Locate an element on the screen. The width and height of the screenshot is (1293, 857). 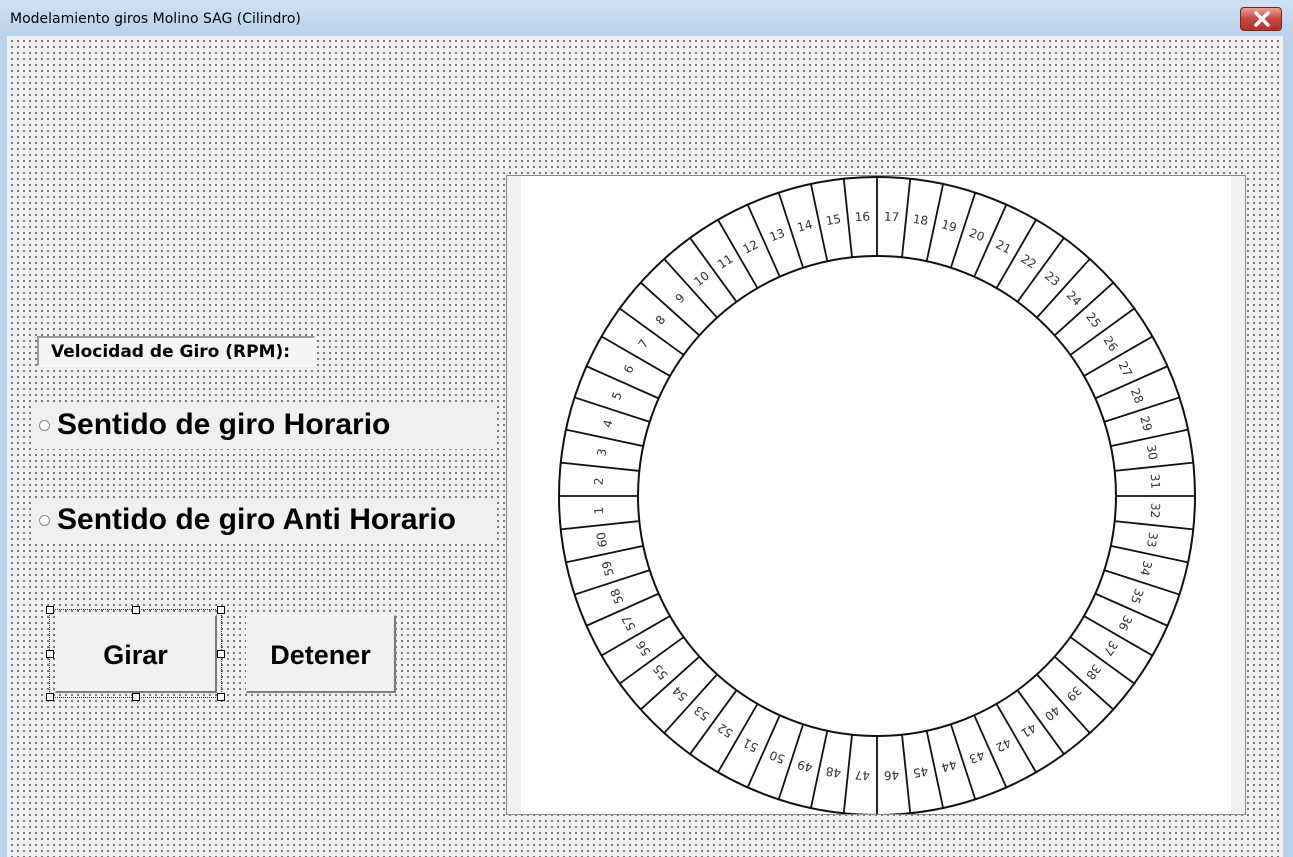
close-button is located at coordinates (1261, 19).